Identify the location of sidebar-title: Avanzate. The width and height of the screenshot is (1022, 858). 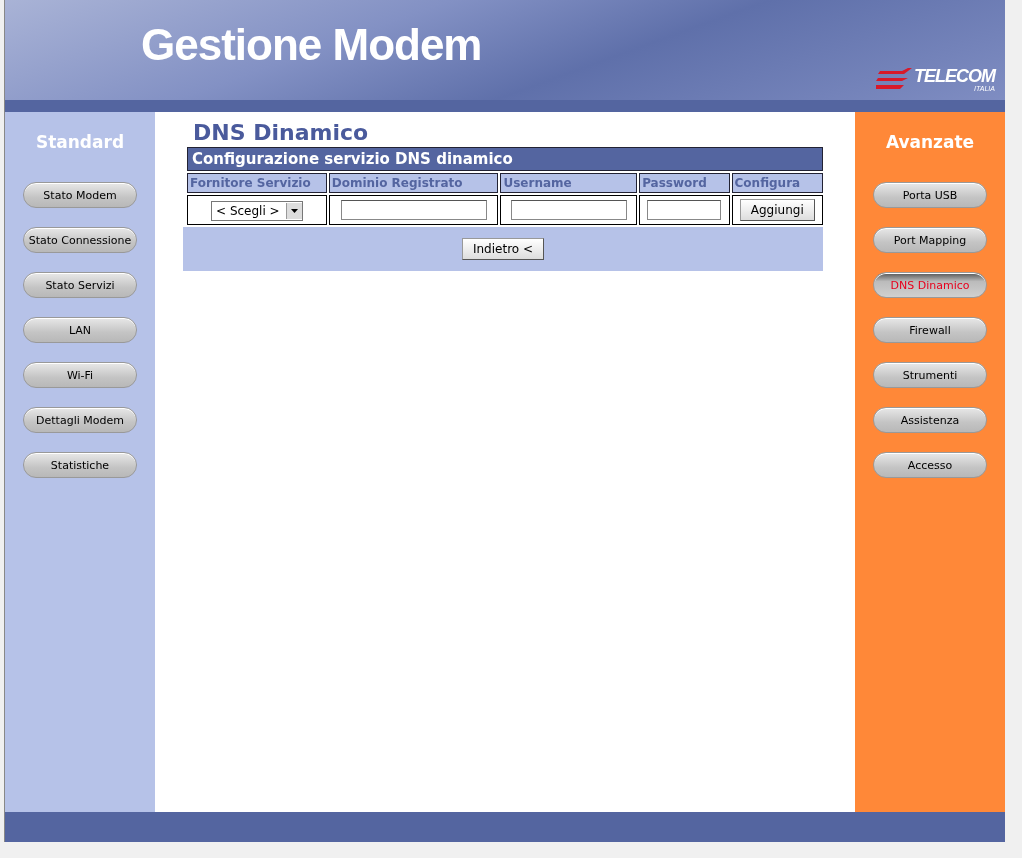
(930, 142).